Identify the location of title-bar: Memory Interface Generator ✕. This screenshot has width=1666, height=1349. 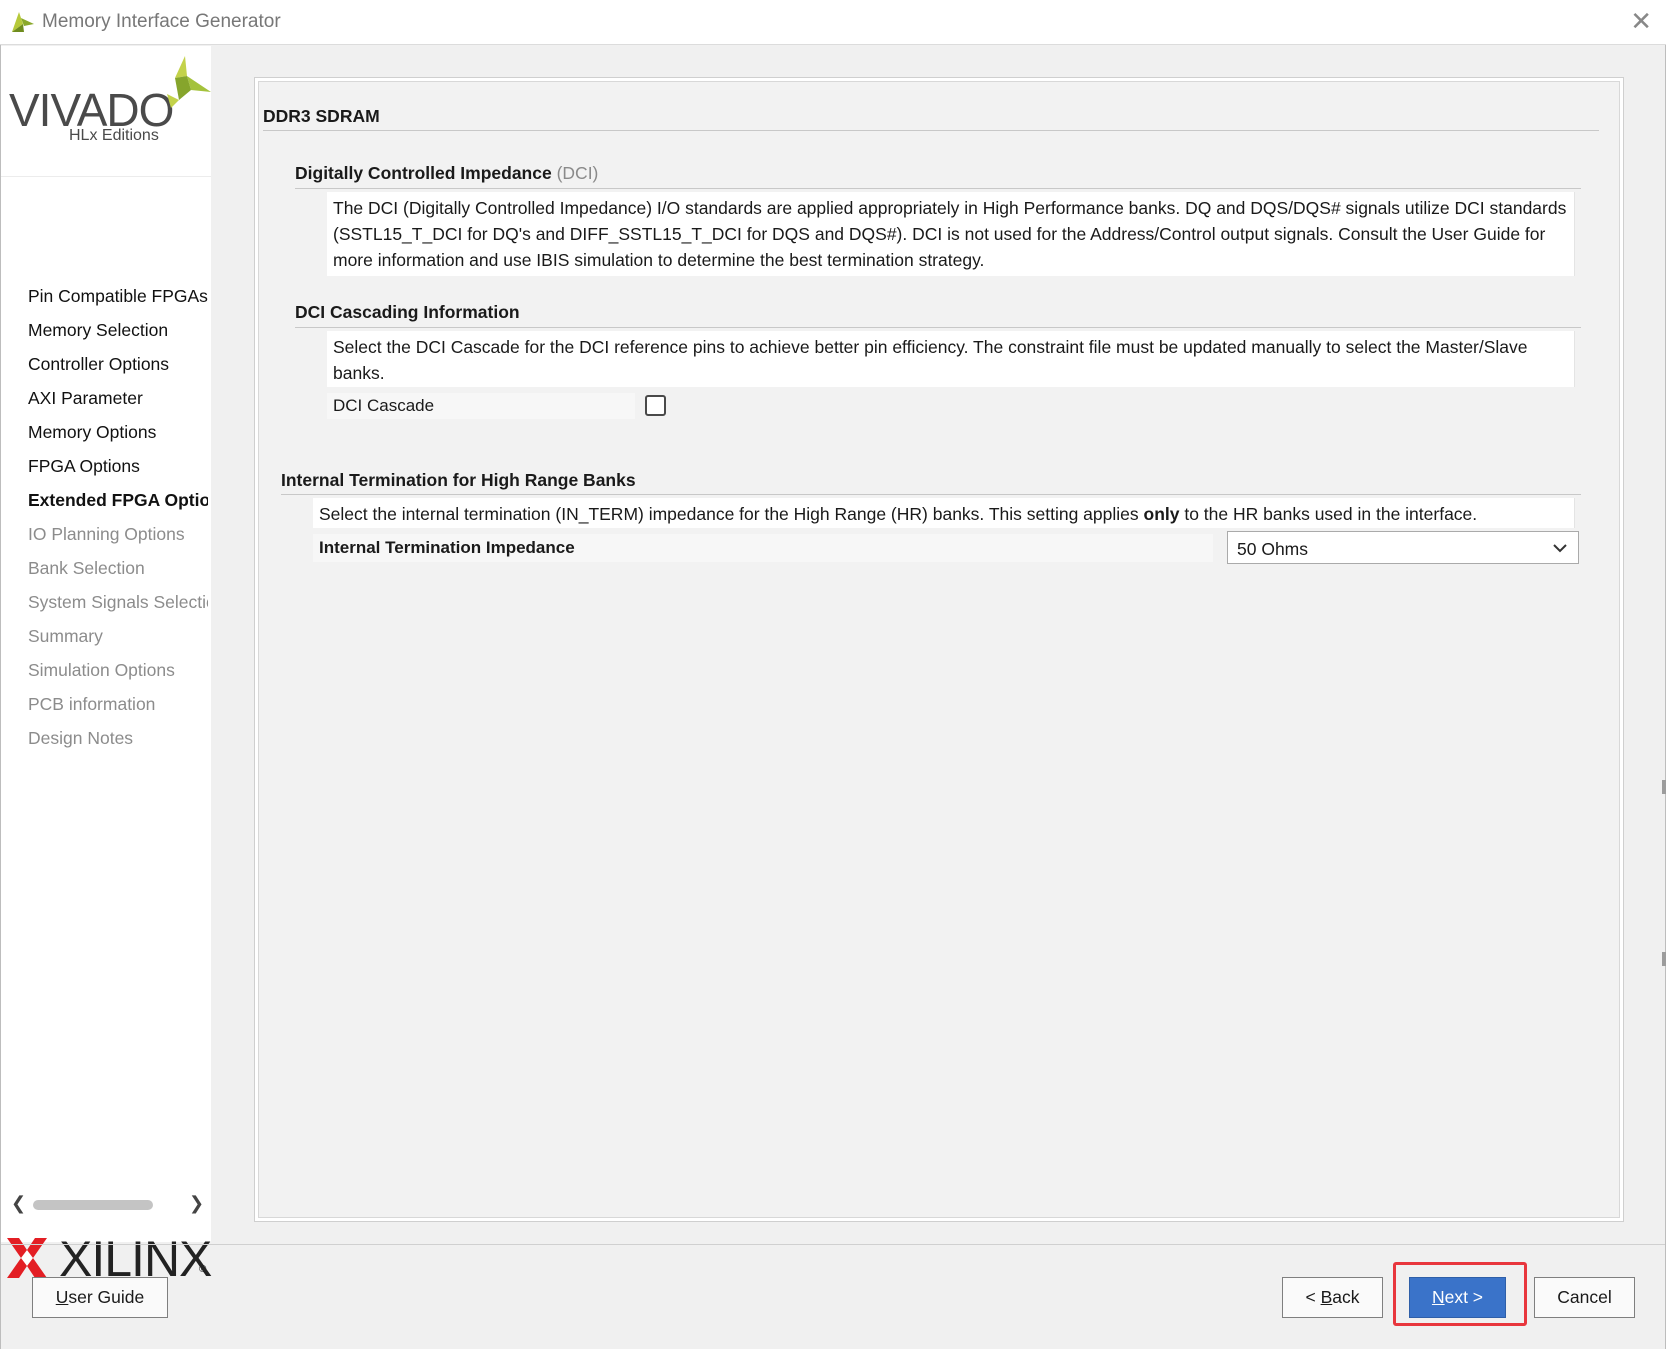
(833, 22).